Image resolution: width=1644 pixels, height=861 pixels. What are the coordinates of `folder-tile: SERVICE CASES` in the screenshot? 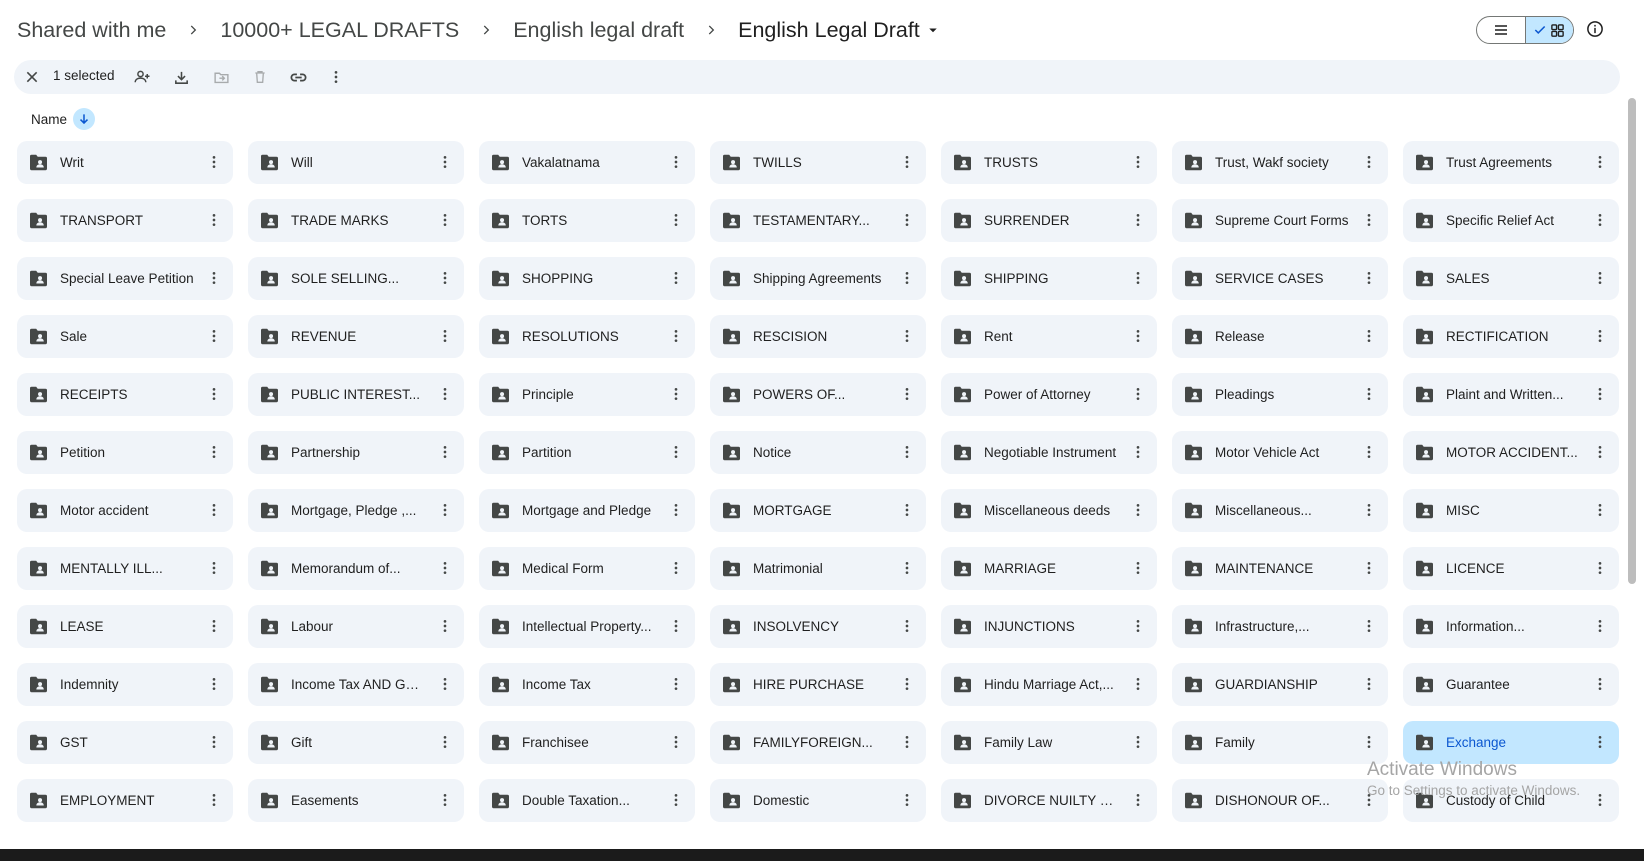 It's located at (1280, 278).